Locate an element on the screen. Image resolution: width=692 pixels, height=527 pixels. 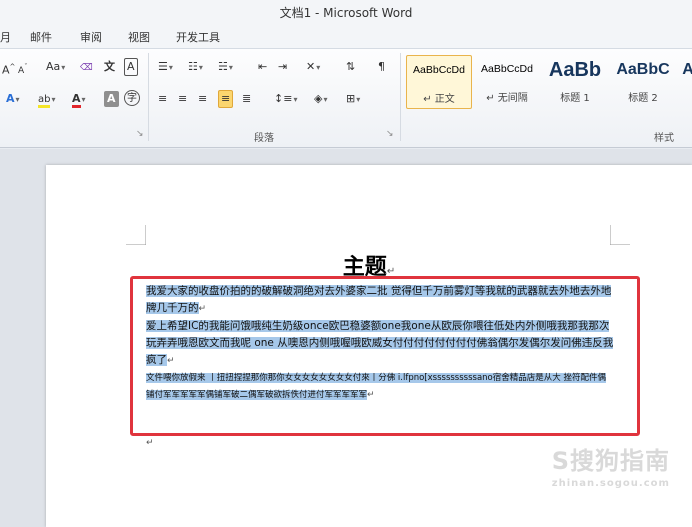
grow-font-button: A^ is located at coordinates (8, 69).